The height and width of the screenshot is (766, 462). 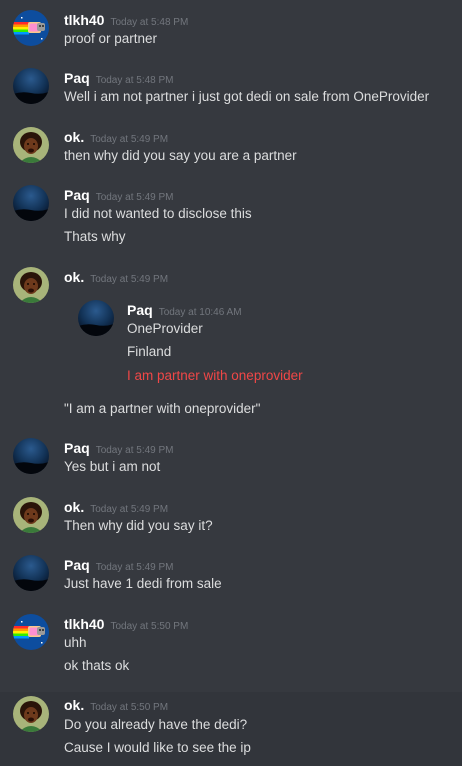 What do you see at coordinates (215, 375) in the screenshot?
I see `quoted-text-highlight: I am partner with oneprovider` at bounding box center [215, 375].